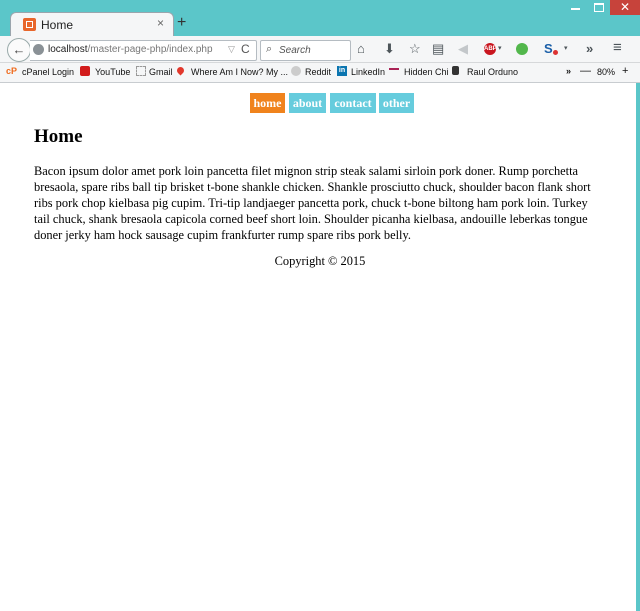 This screenshot has height=611, width=640. I want to click on zoom-level: 80%, so click(606, 72).